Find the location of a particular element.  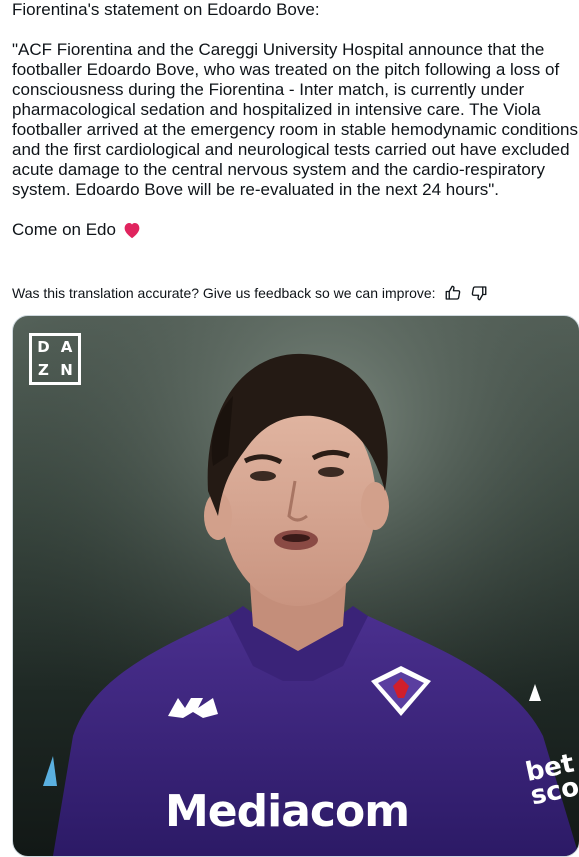

dazn-logo: D A Z N is located at coordinates (55, 359).